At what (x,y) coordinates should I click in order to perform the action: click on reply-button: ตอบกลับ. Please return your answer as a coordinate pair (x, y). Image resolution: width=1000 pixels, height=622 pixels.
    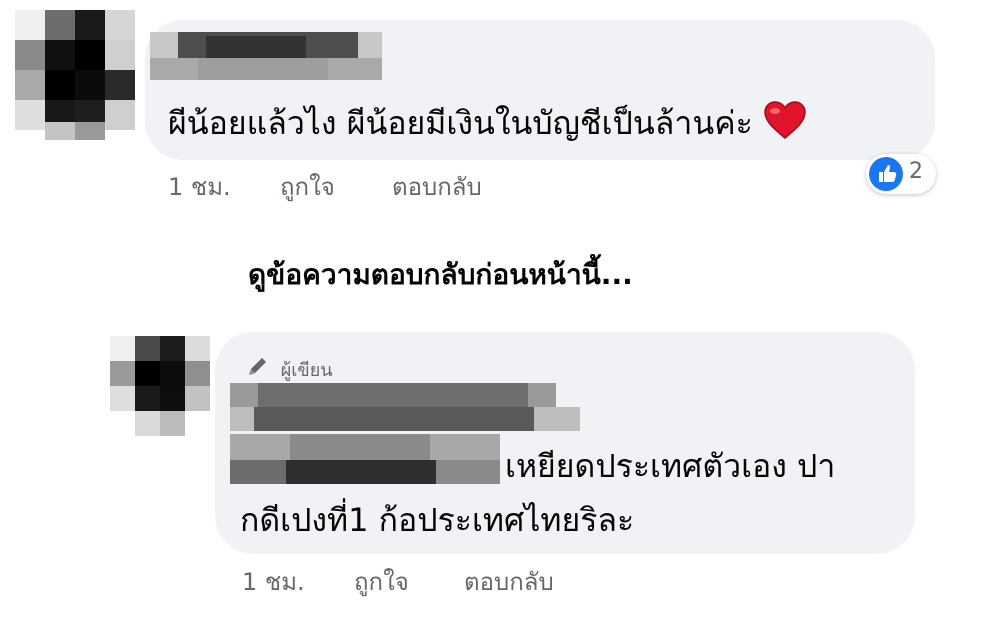
    Looking at the image, I should click on (437, 187).